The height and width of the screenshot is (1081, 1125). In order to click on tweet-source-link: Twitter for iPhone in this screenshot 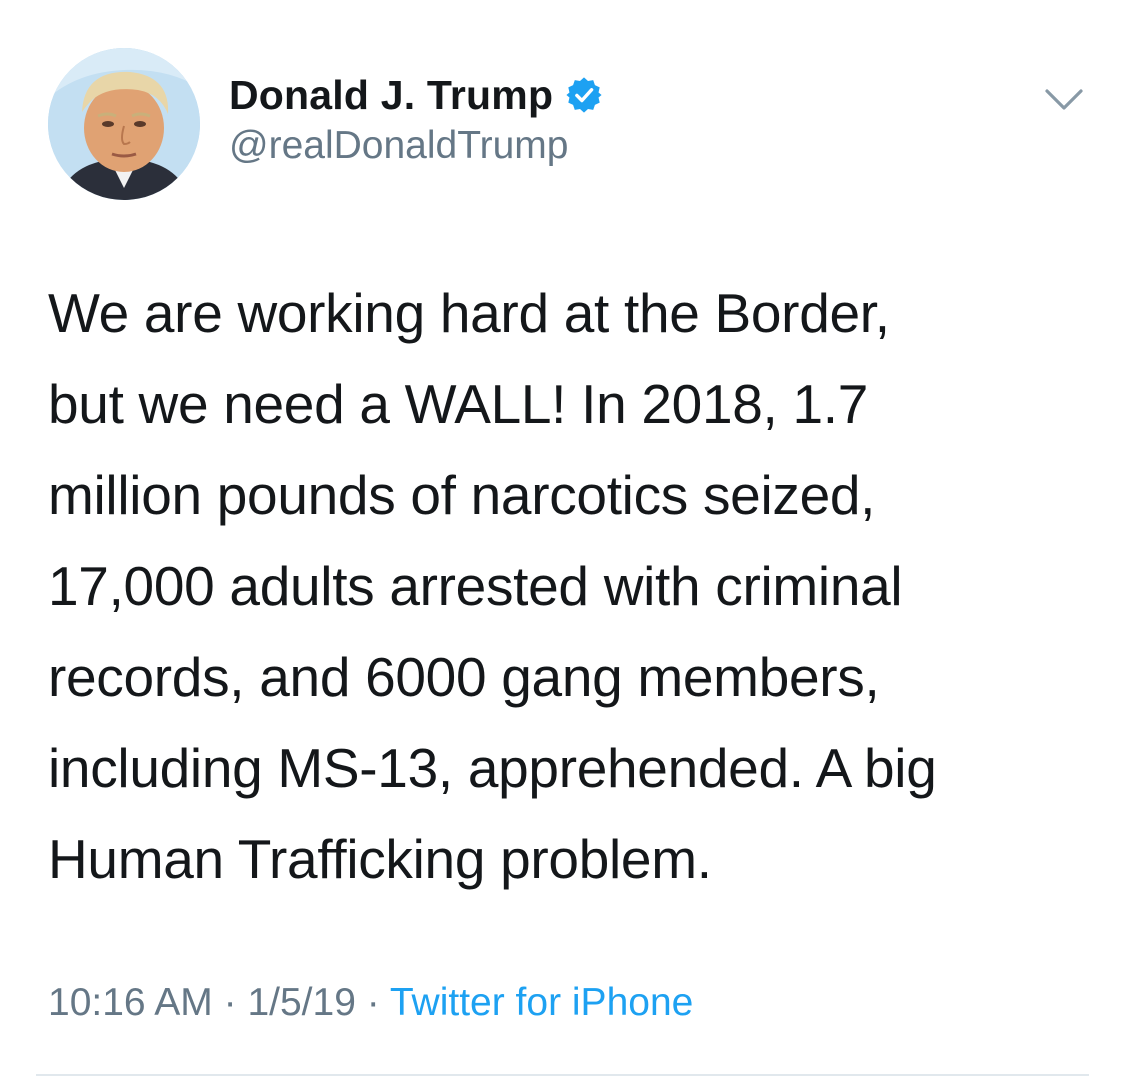, I will do `click(541, 1002)`.